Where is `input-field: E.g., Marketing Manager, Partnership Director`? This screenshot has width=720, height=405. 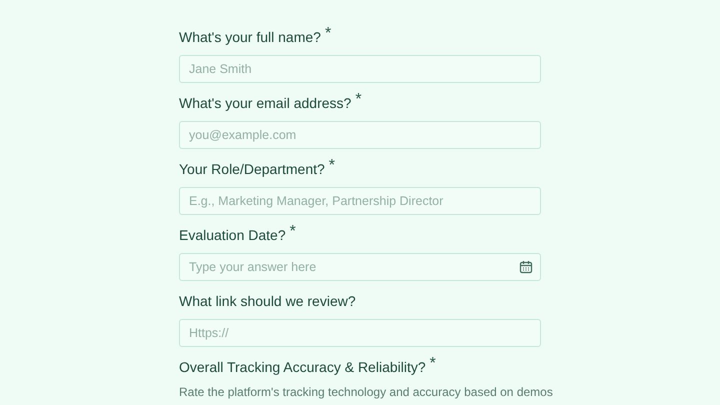 input-field: E.g., Marketing Manager, Partnership Director is located at coordinates (360, 201).